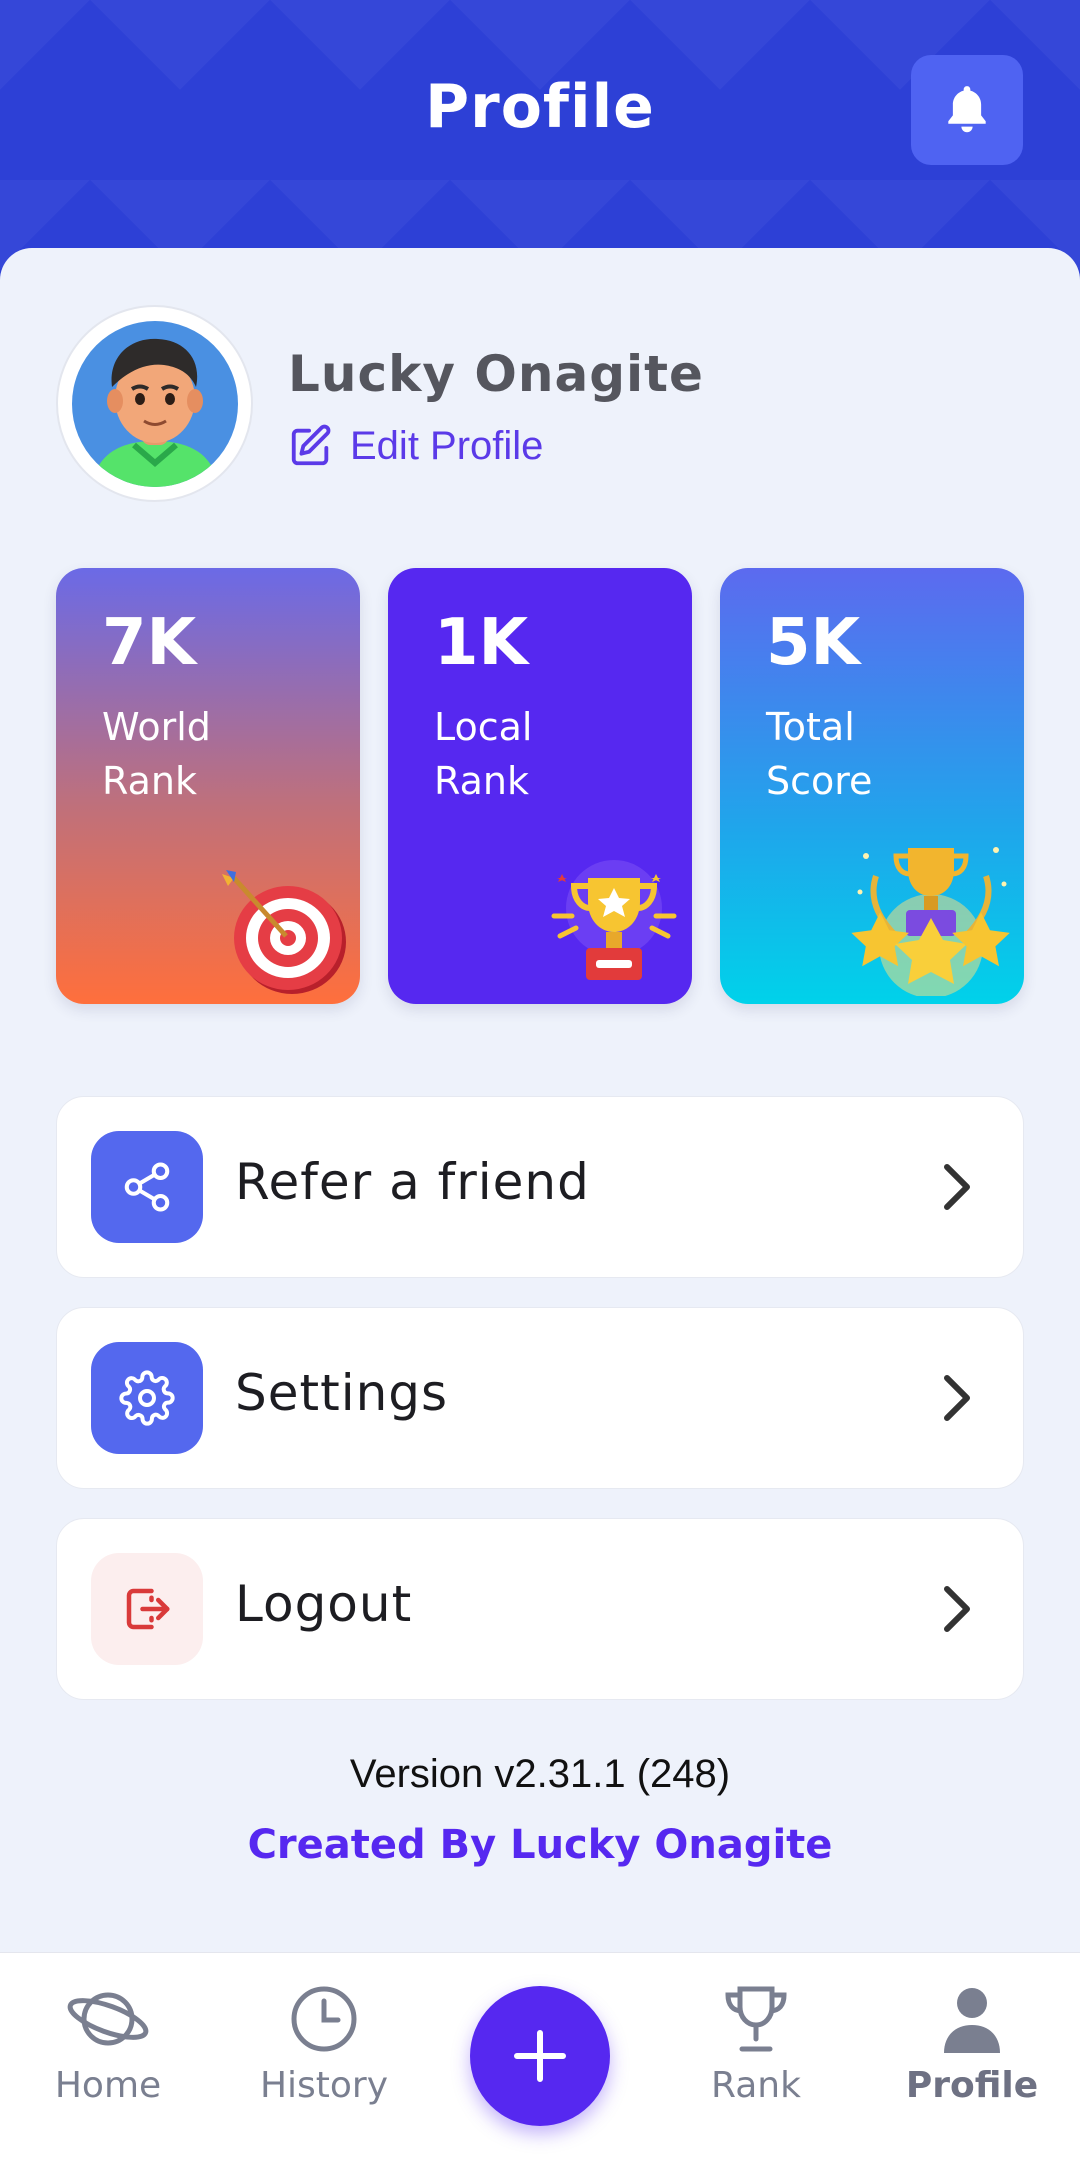 The height and width of the screenshot is (2161, 1080). I want to click on menu-label: Refer a friend, so click(412, 1182).